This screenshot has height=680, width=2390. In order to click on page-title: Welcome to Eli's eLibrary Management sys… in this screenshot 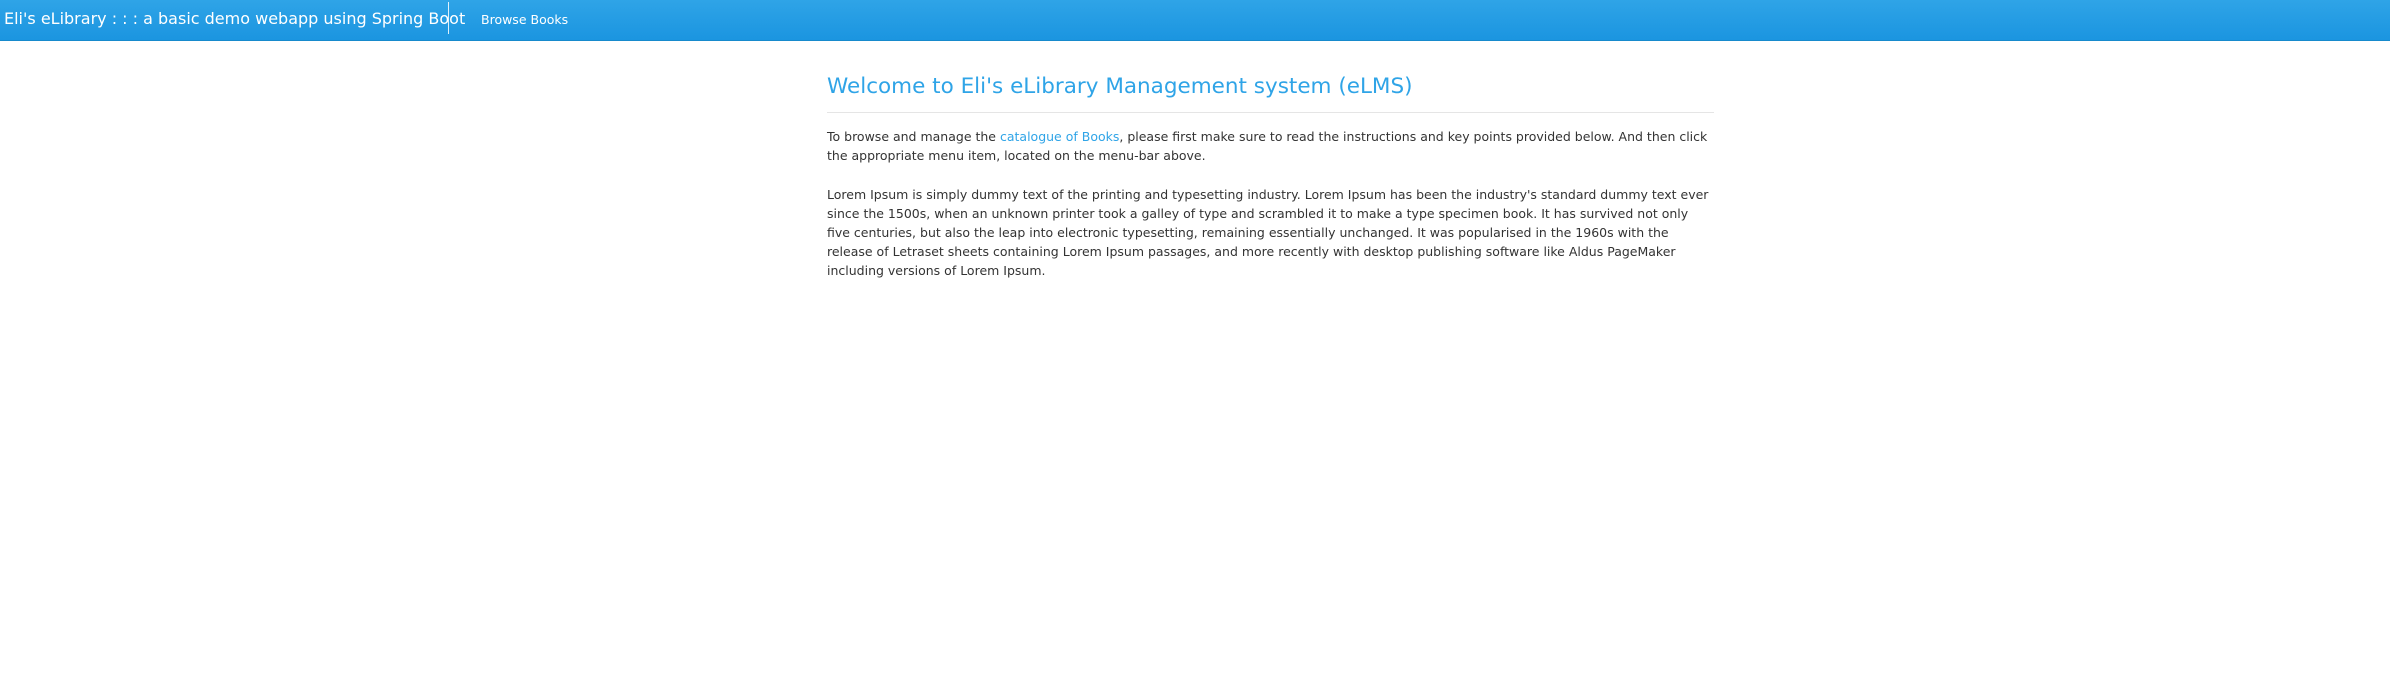, I will do `click(1120, 86)`.